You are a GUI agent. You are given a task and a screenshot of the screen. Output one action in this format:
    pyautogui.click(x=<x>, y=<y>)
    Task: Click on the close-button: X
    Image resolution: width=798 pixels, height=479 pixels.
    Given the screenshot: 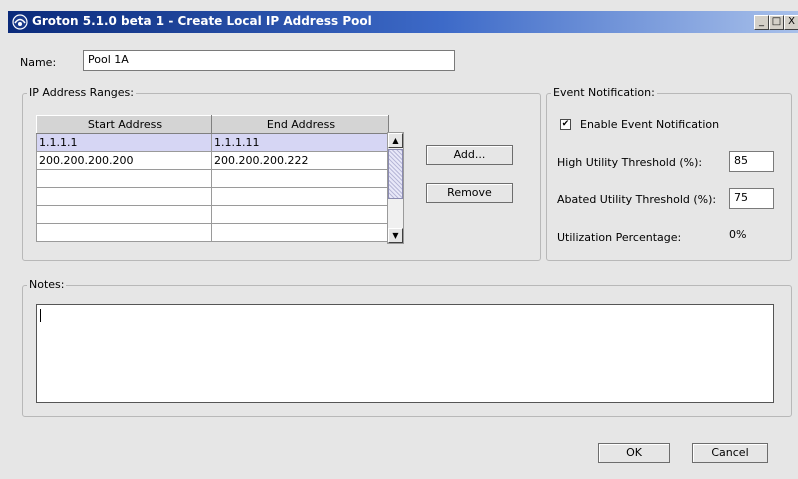 What is the action you would take?
    pyautogui.click(x=791, y=22)
    